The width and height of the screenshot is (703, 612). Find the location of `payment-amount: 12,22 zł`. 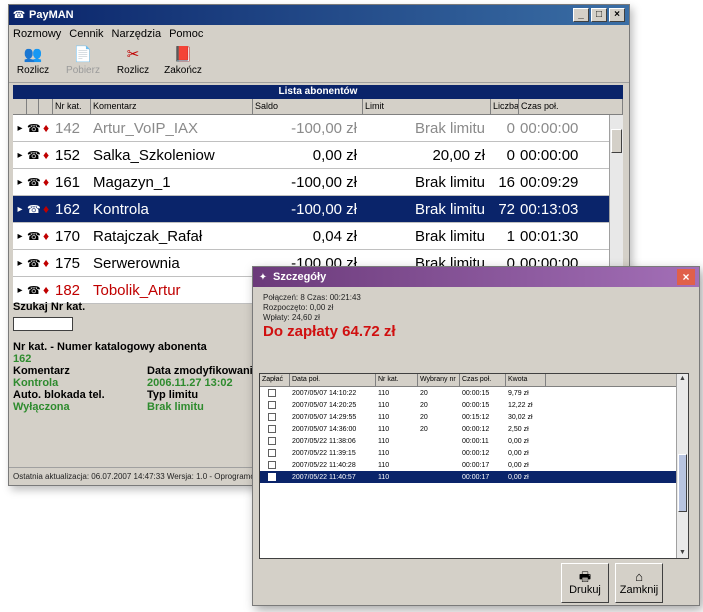

payment-amount: 12,22 zł is located at coordinates (520, 405).